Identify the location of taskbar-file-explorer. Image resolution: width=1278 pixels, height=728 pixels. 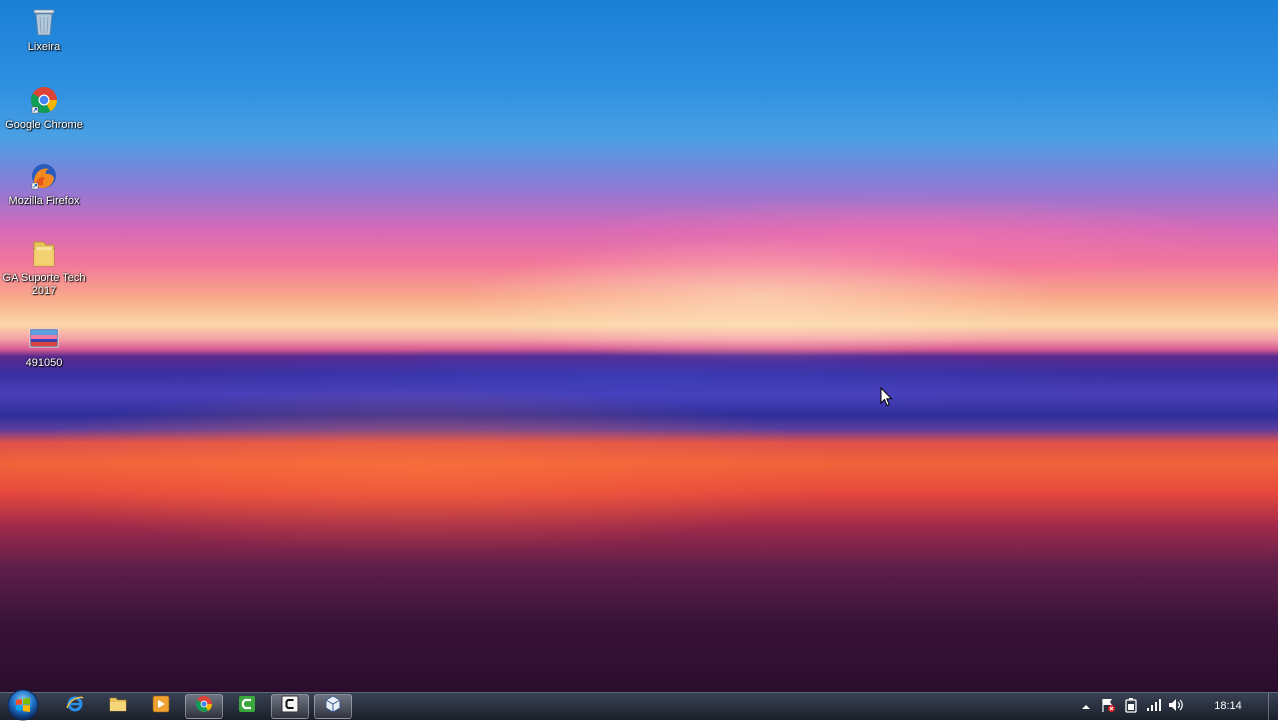
(118, 706).